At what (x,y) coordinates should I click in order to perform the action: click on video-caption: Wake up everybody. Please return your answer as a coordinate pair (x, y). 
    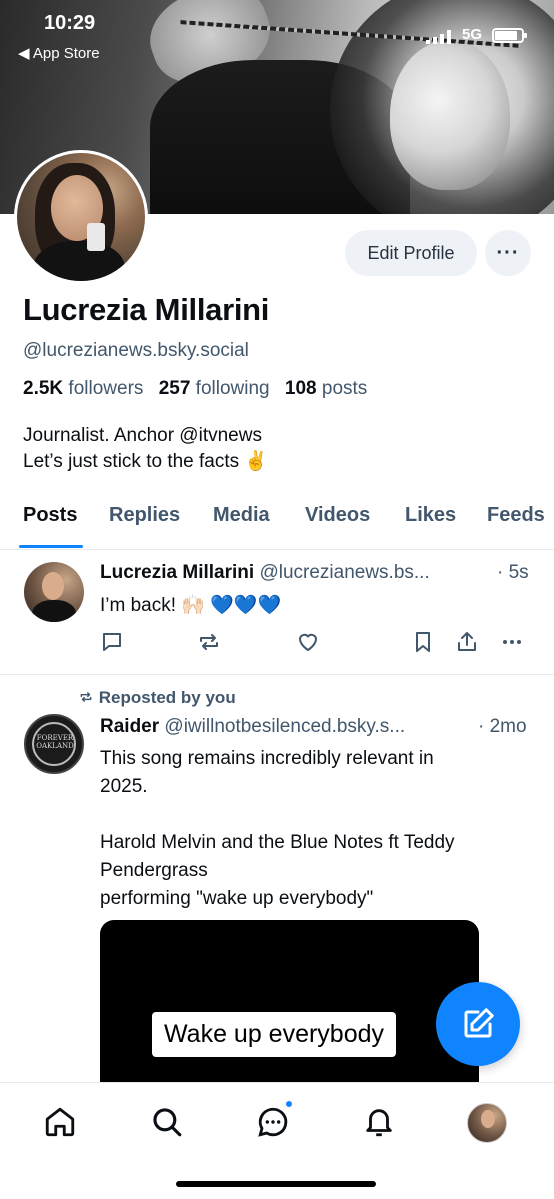
    Looking at the image, I should click on (274, 1034).